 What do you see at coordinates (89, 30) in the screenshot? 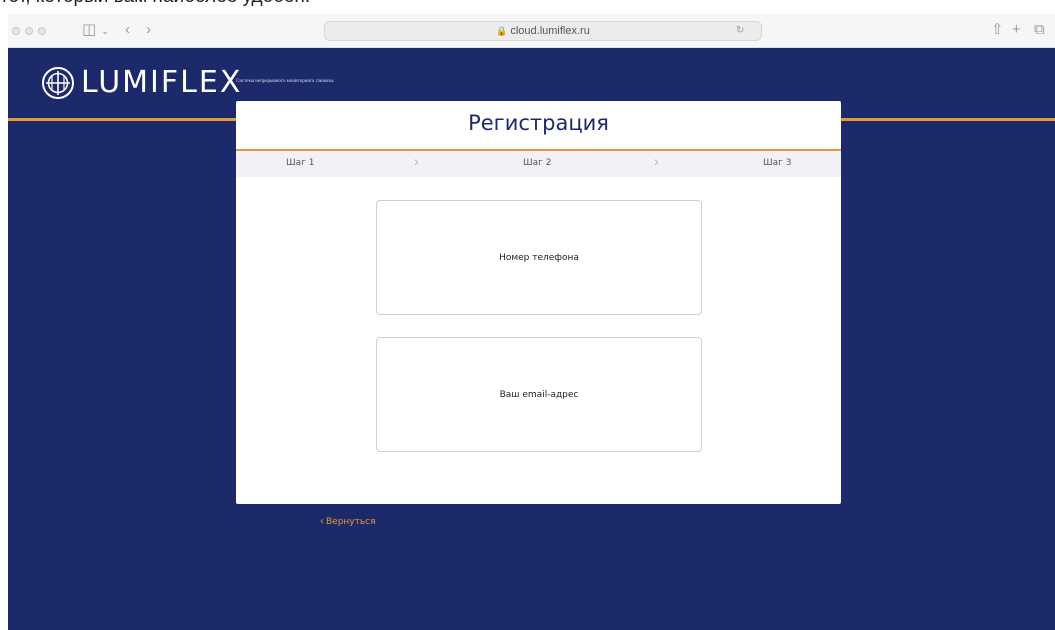
I see `sidebar-icon: ◫` at bounding box center [89, 30].